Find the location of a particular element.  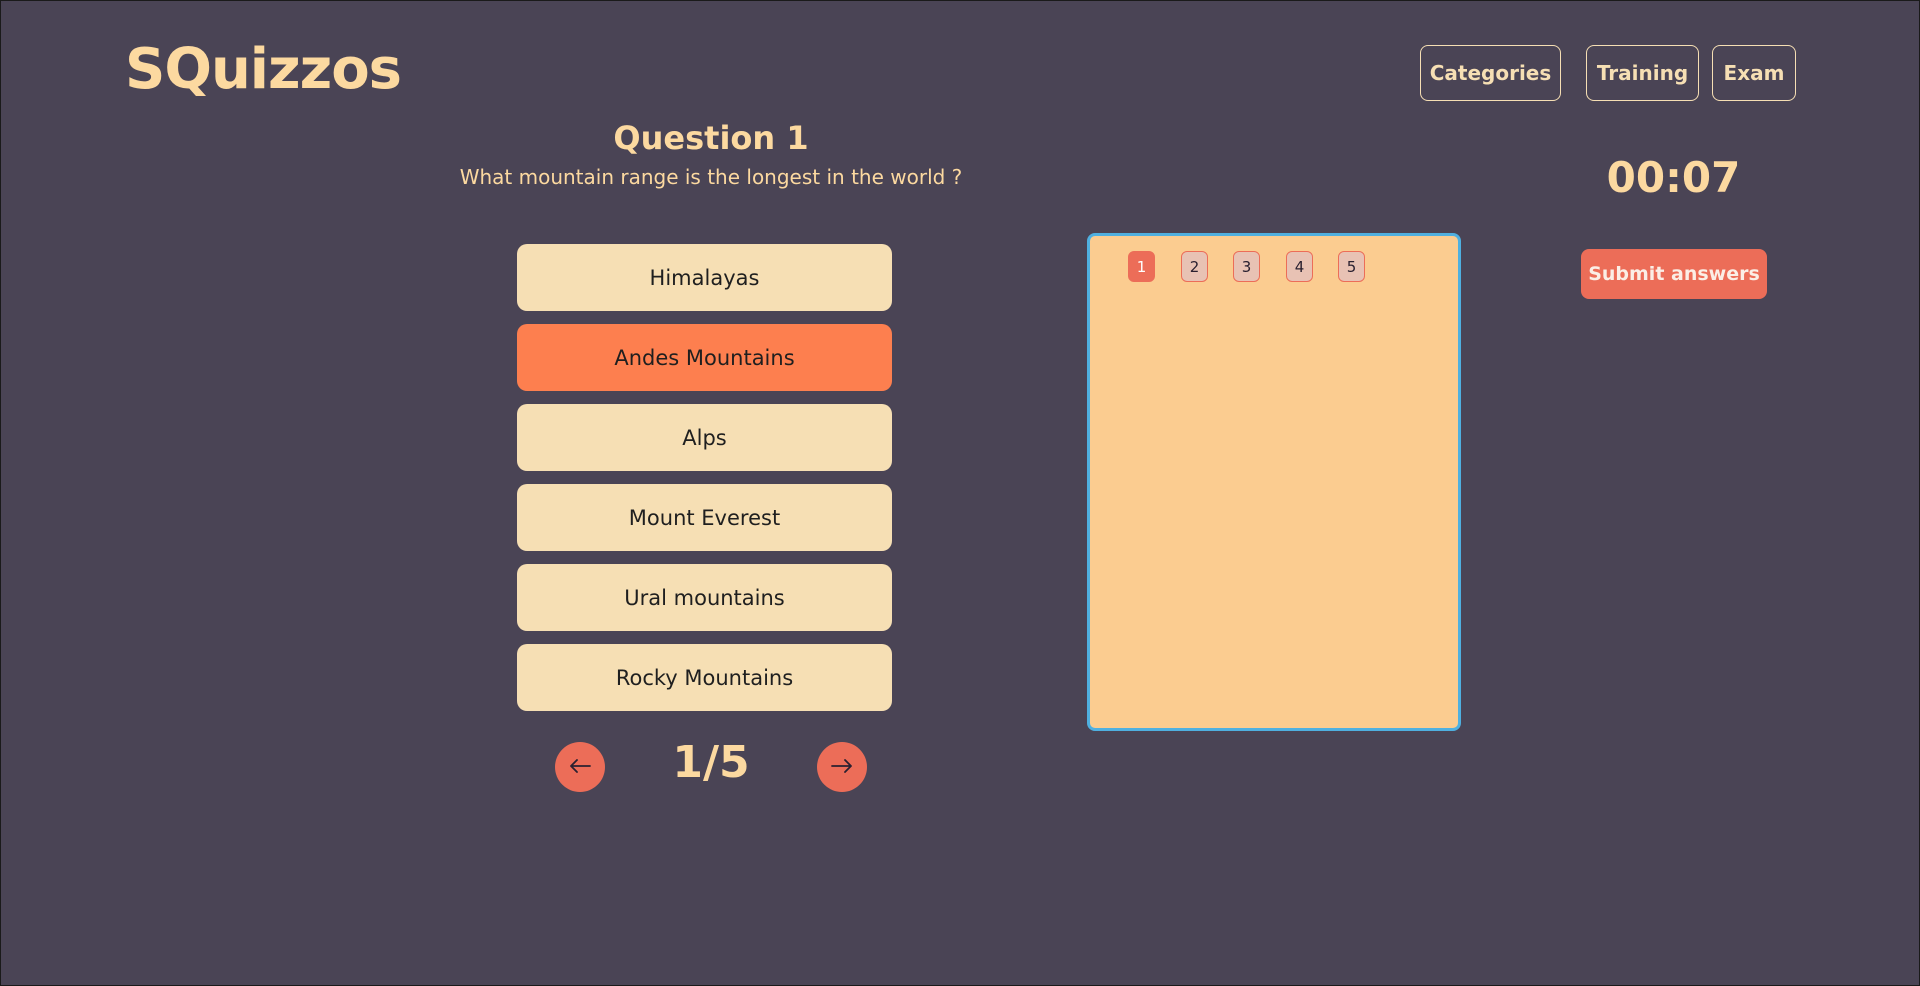

arrow-left-icon is located at coordinates (580, 767).